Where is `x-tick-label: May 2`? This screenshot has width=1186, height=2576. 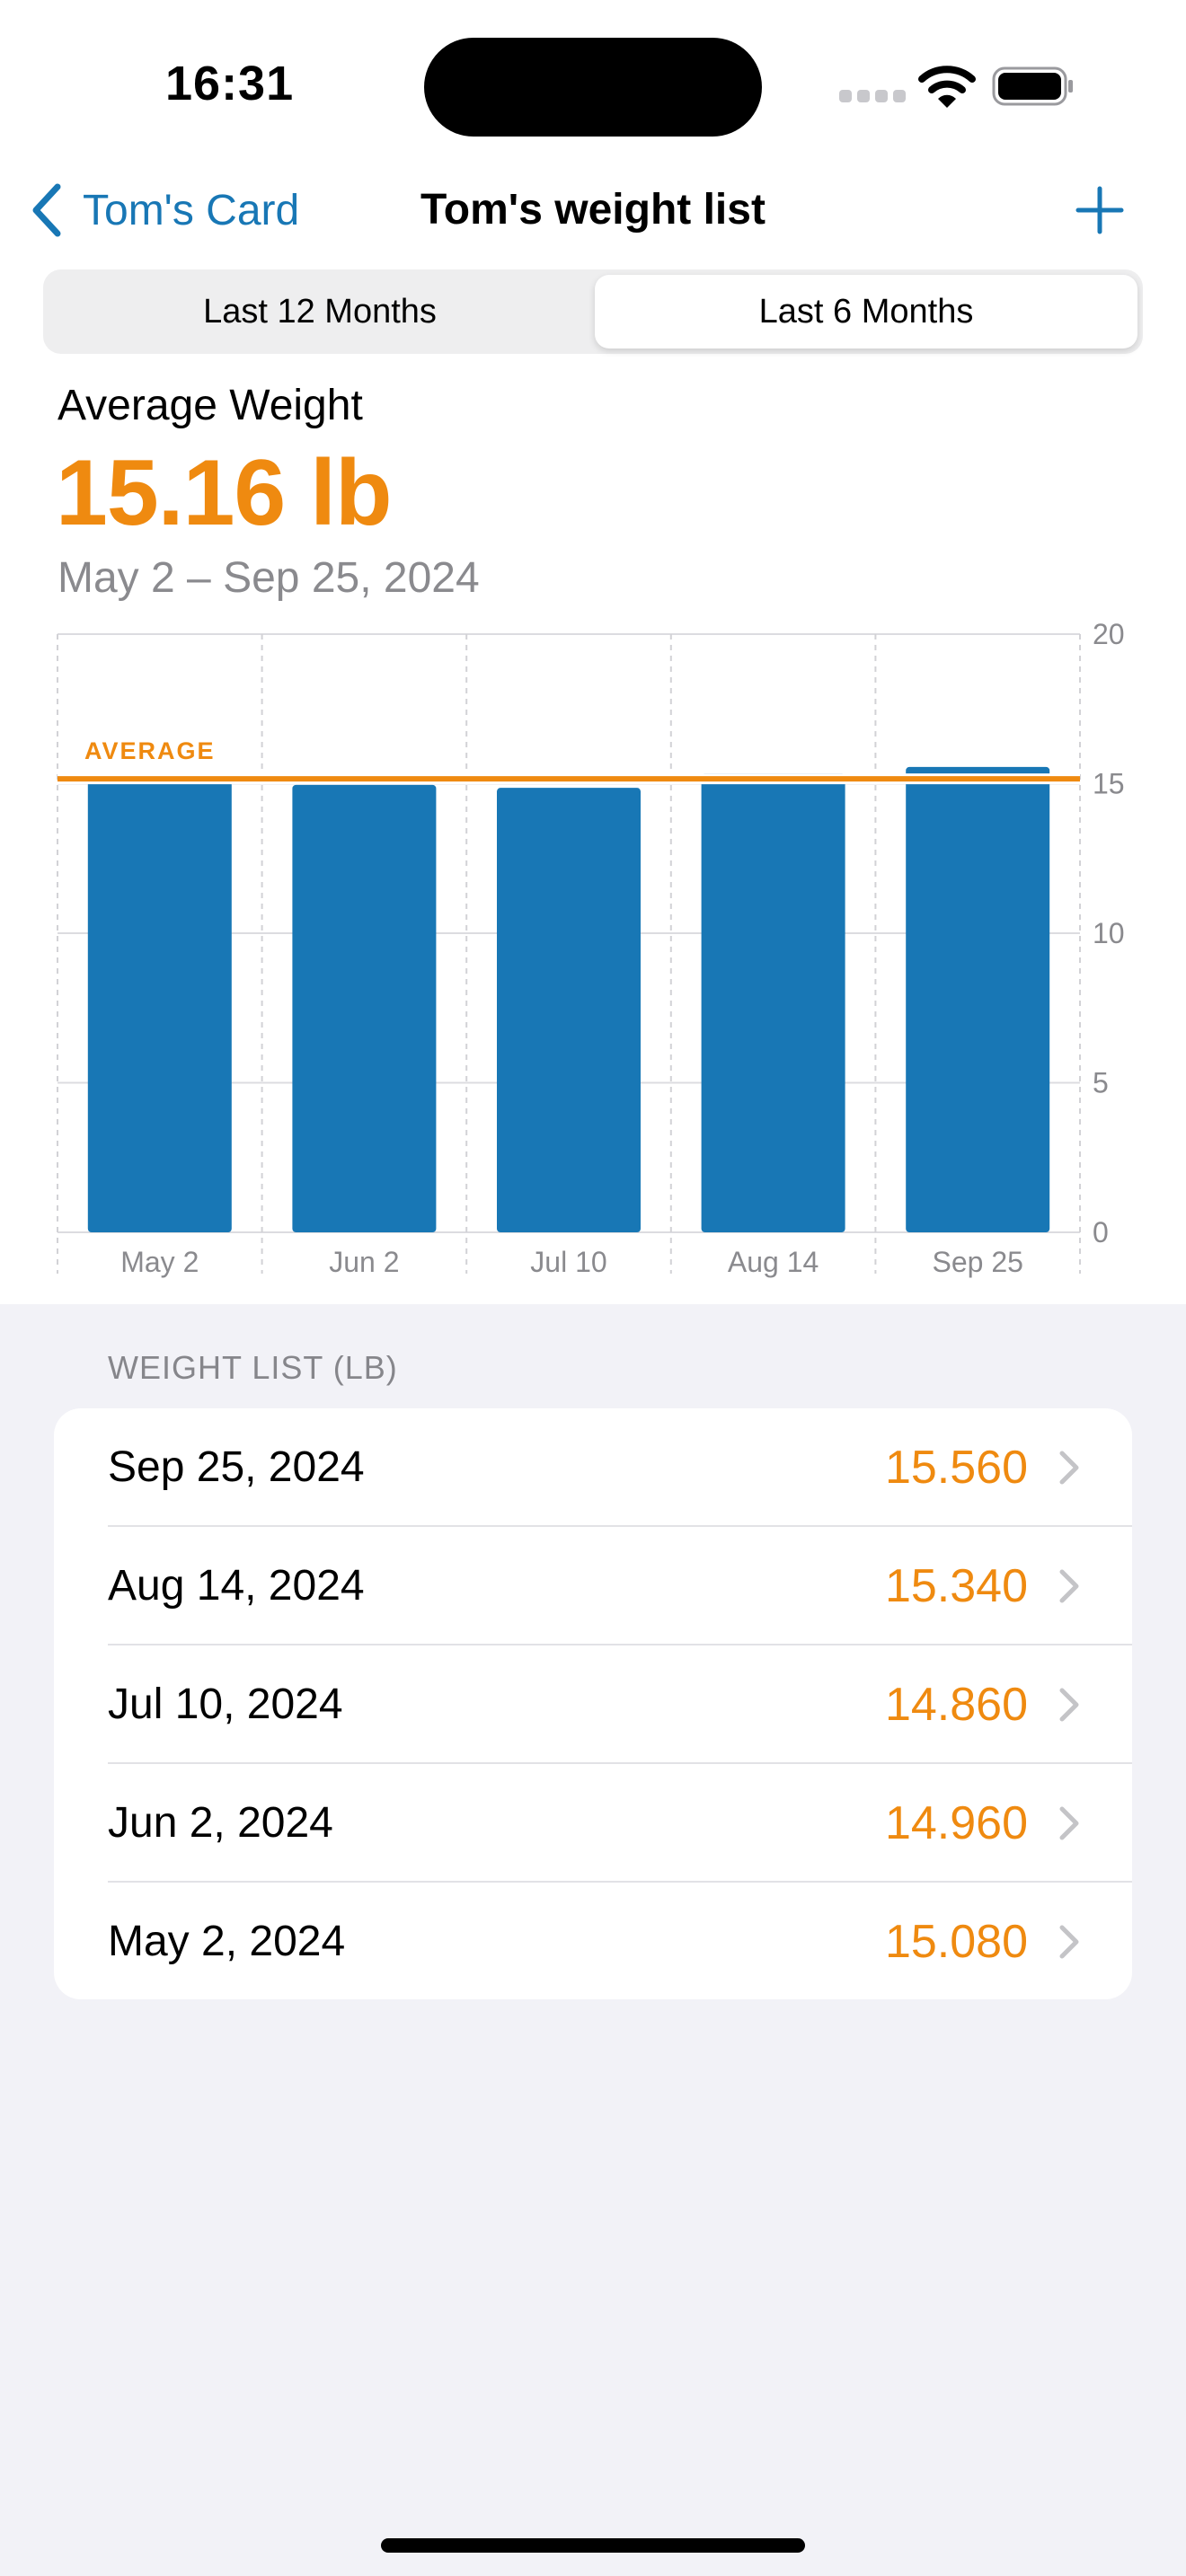
x-tick-label: May 2 is located at coordinates (159, 1262).